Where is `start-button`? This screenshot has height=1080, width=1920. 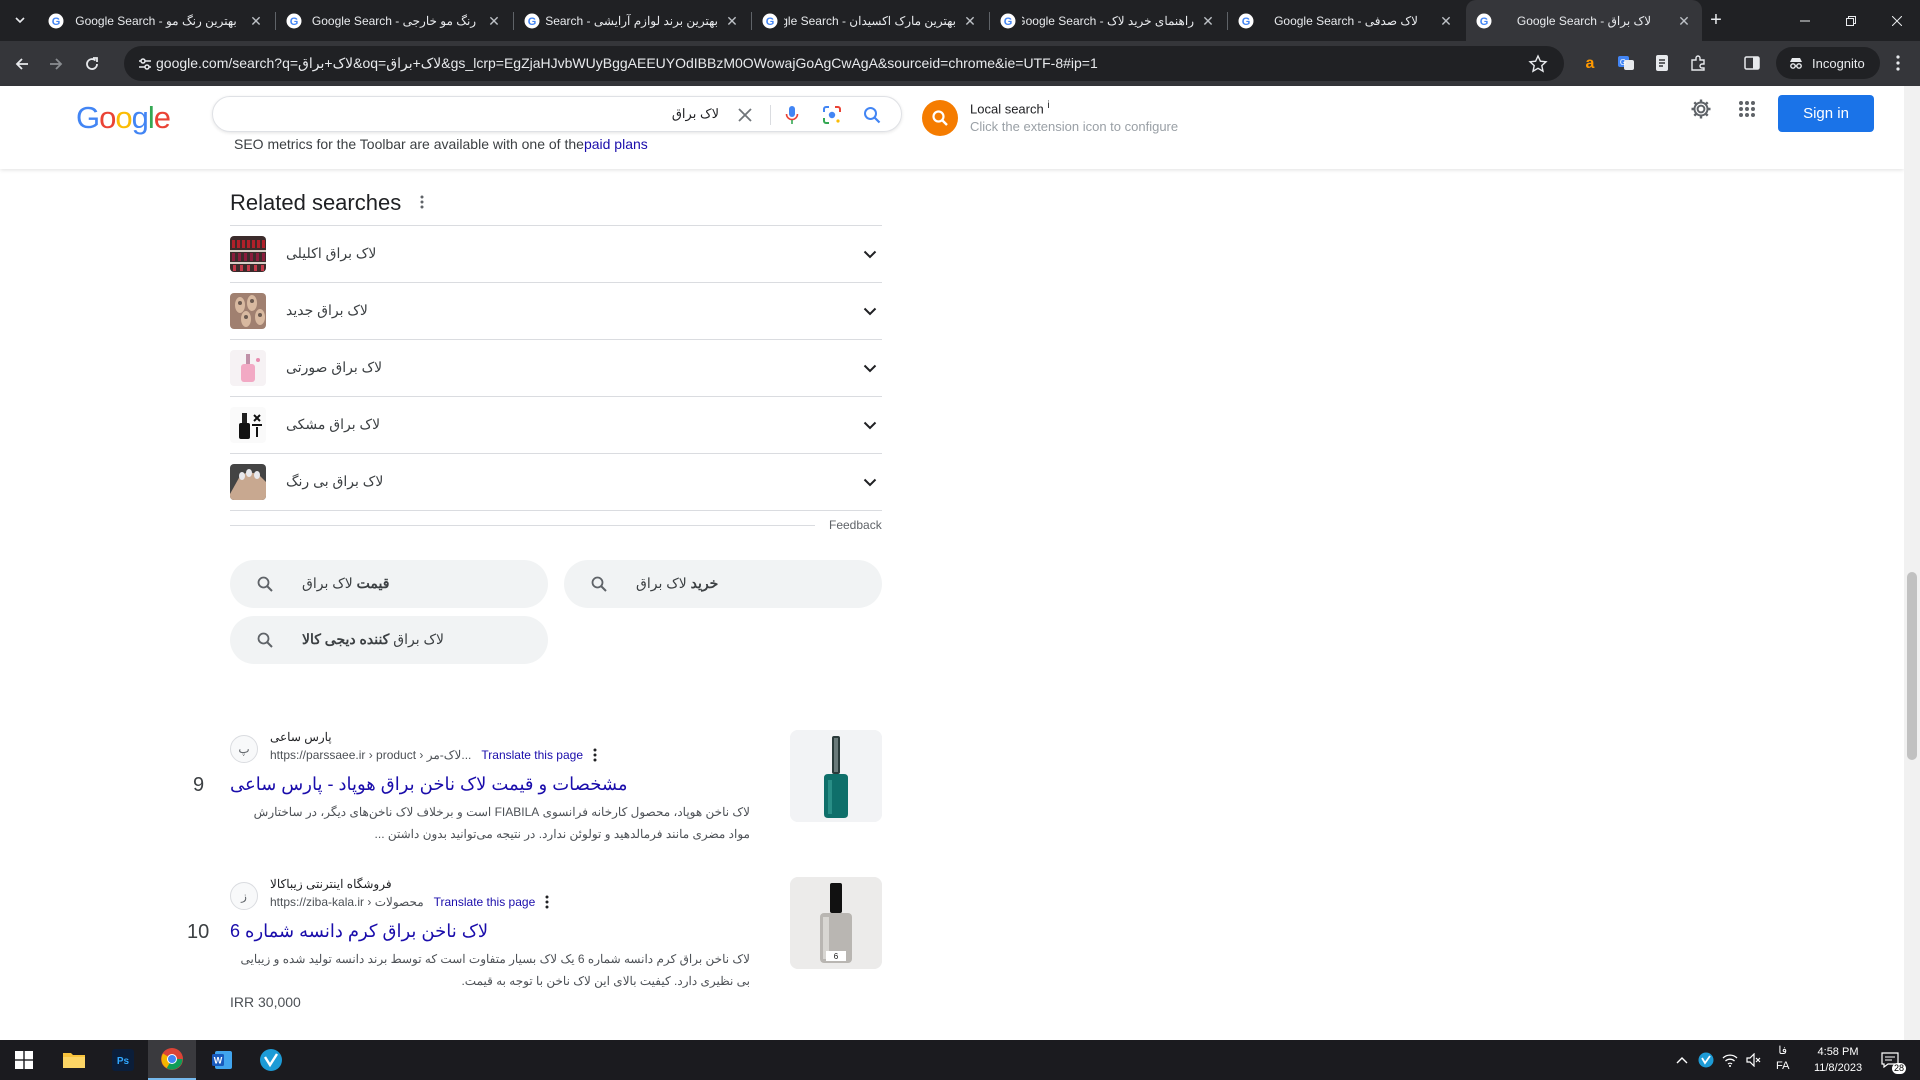 start-button is located at coordinates (24, 1060).